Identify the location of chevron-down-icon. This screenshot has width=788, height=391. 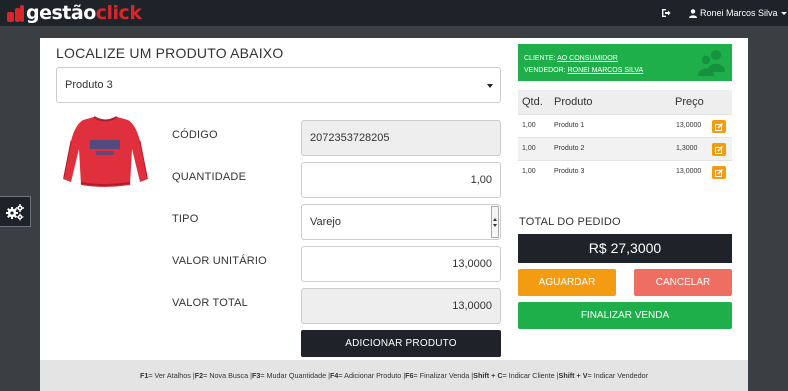
(490, 86).